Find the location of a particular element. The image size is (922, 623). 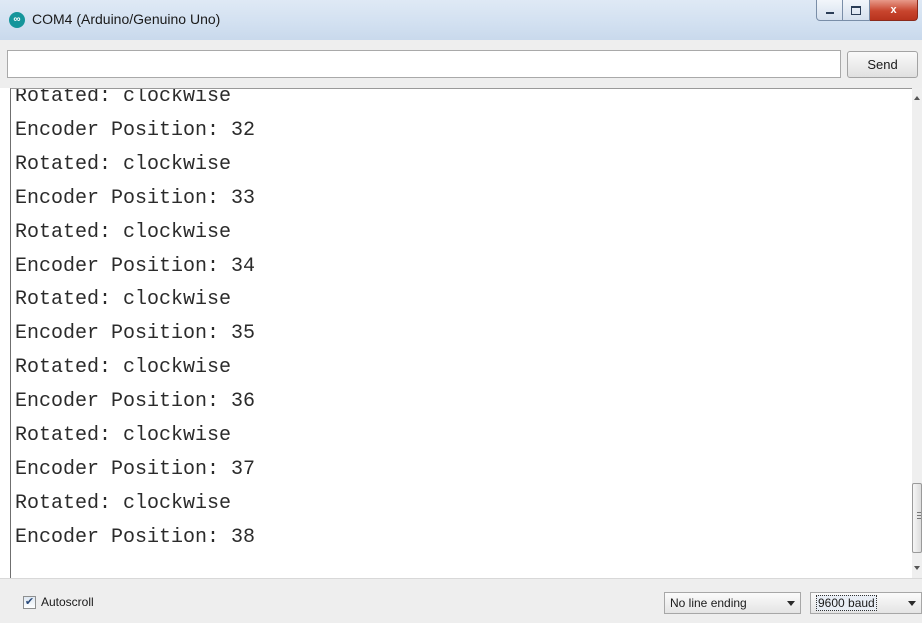

baud-rate-select: 9600 baud is located at coordinates (866, 603).